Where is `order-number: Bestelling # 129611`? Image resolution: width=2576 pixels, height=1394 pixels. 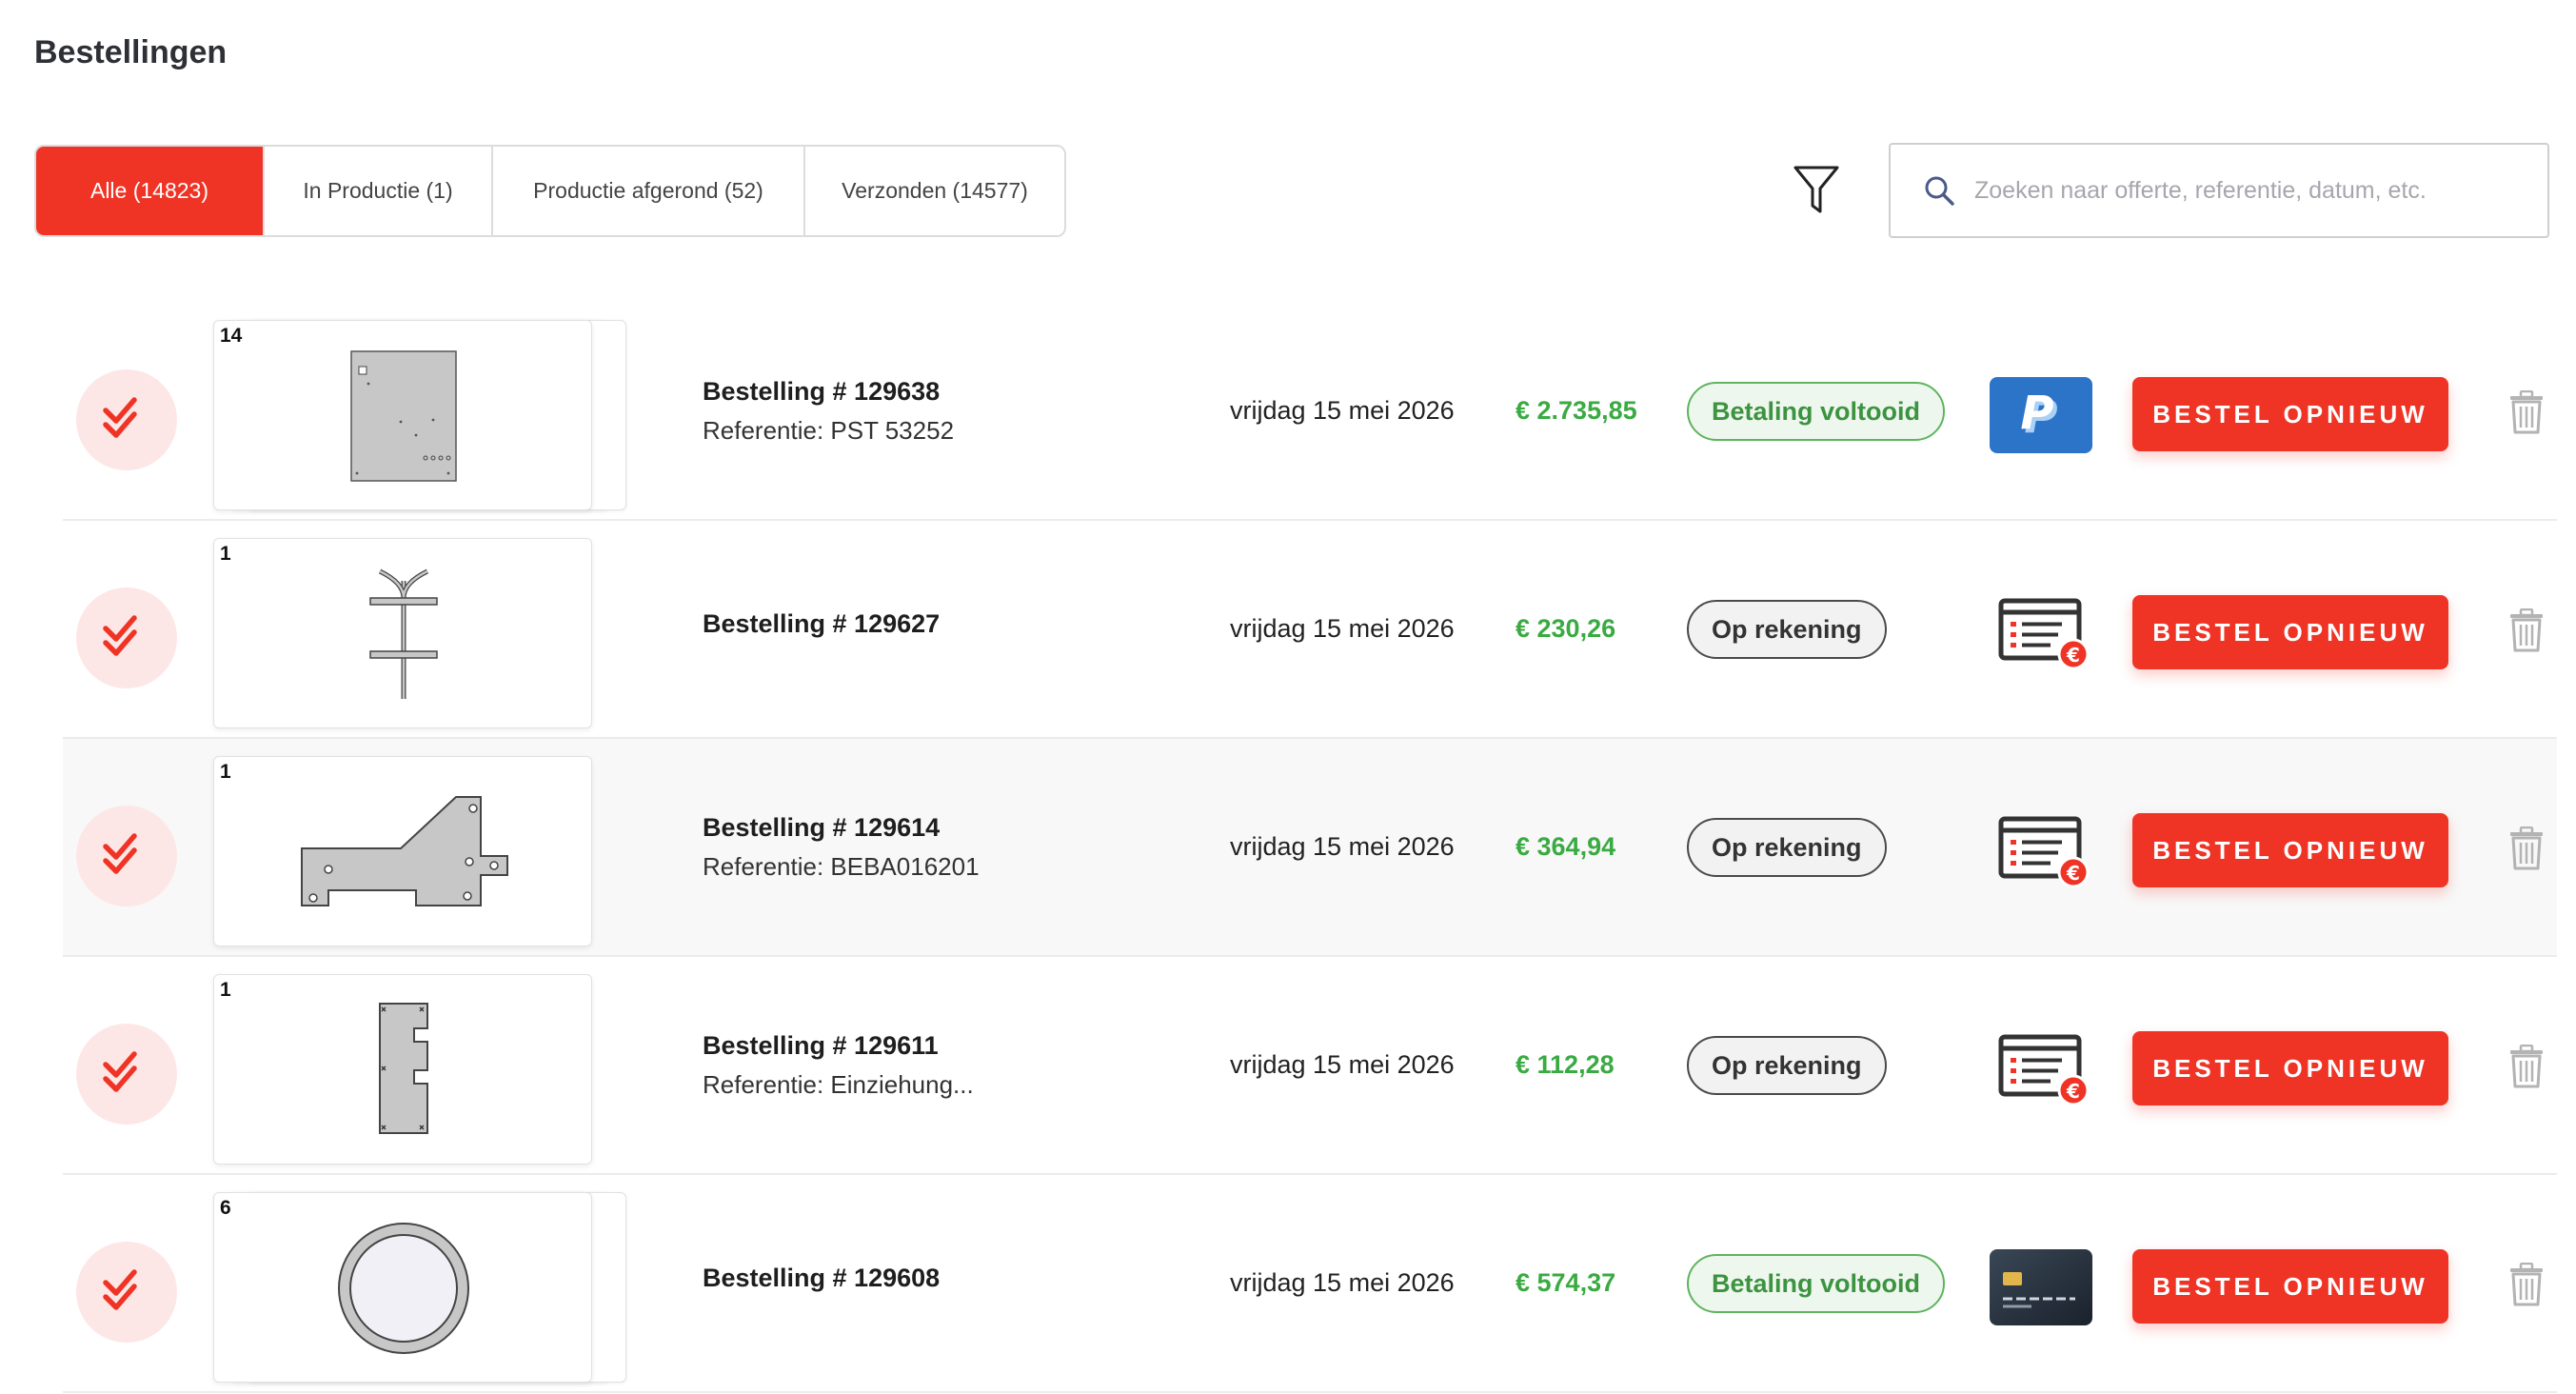 order-number: Bestelling # 129611 is located at coordinates (838, 1046).